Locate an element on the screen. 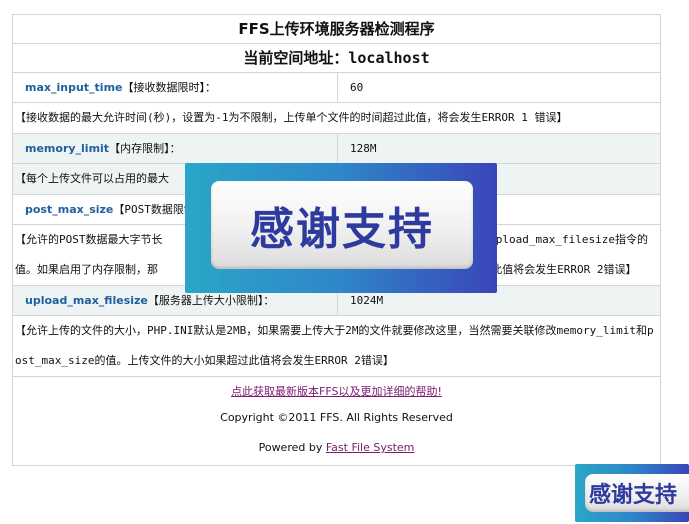 The height and width of the screenshot is (524, 689). powered-by: Powered by Fast File System is located at coordinates (336, 448).